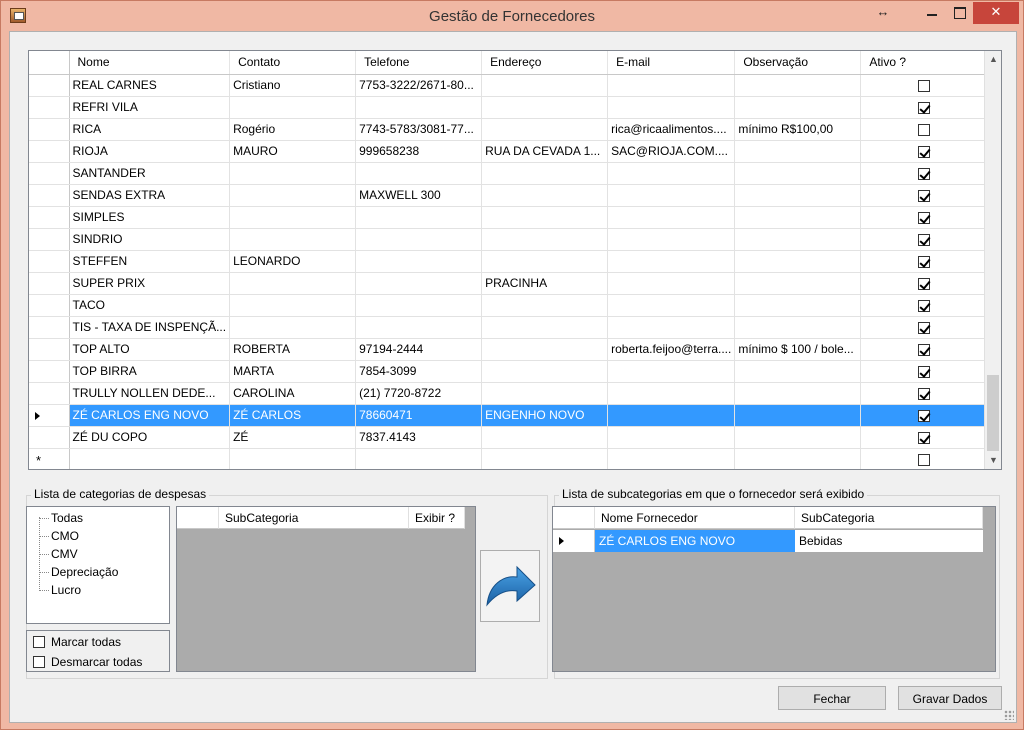 Image resolution: width=1024 pixels, height=730 pixels. Describe the element at coordinates (419, 415) in the screenshot. I see `cell-telefone: 78660471` at that location.